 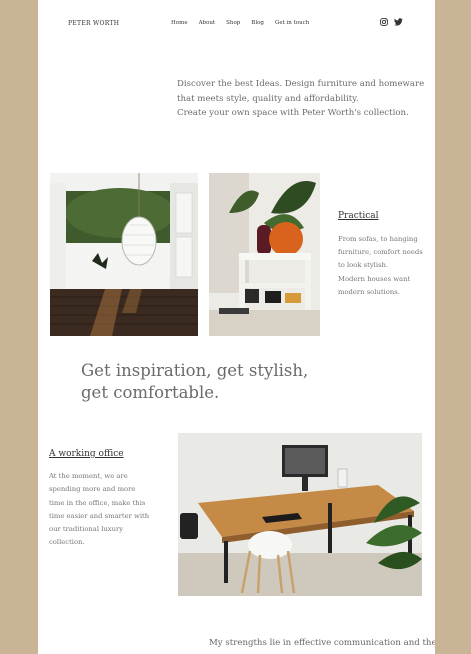 What do you see at coordinates (97, 502) in the screenshot?
I see `office-line: time in the office, make this` at bounding box center [97, 502].